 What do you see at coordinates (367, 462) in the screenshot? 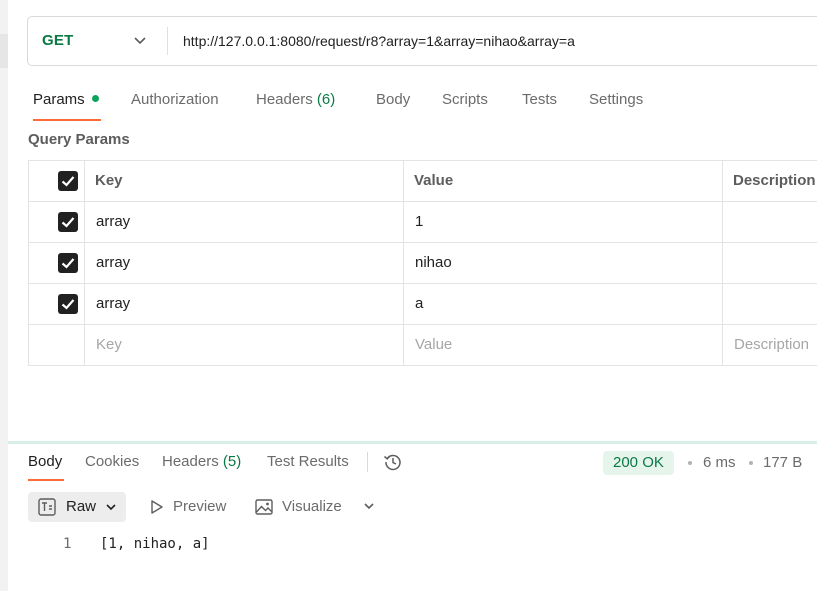
I see `toolbar-separator` at bounding box center [367, 462].